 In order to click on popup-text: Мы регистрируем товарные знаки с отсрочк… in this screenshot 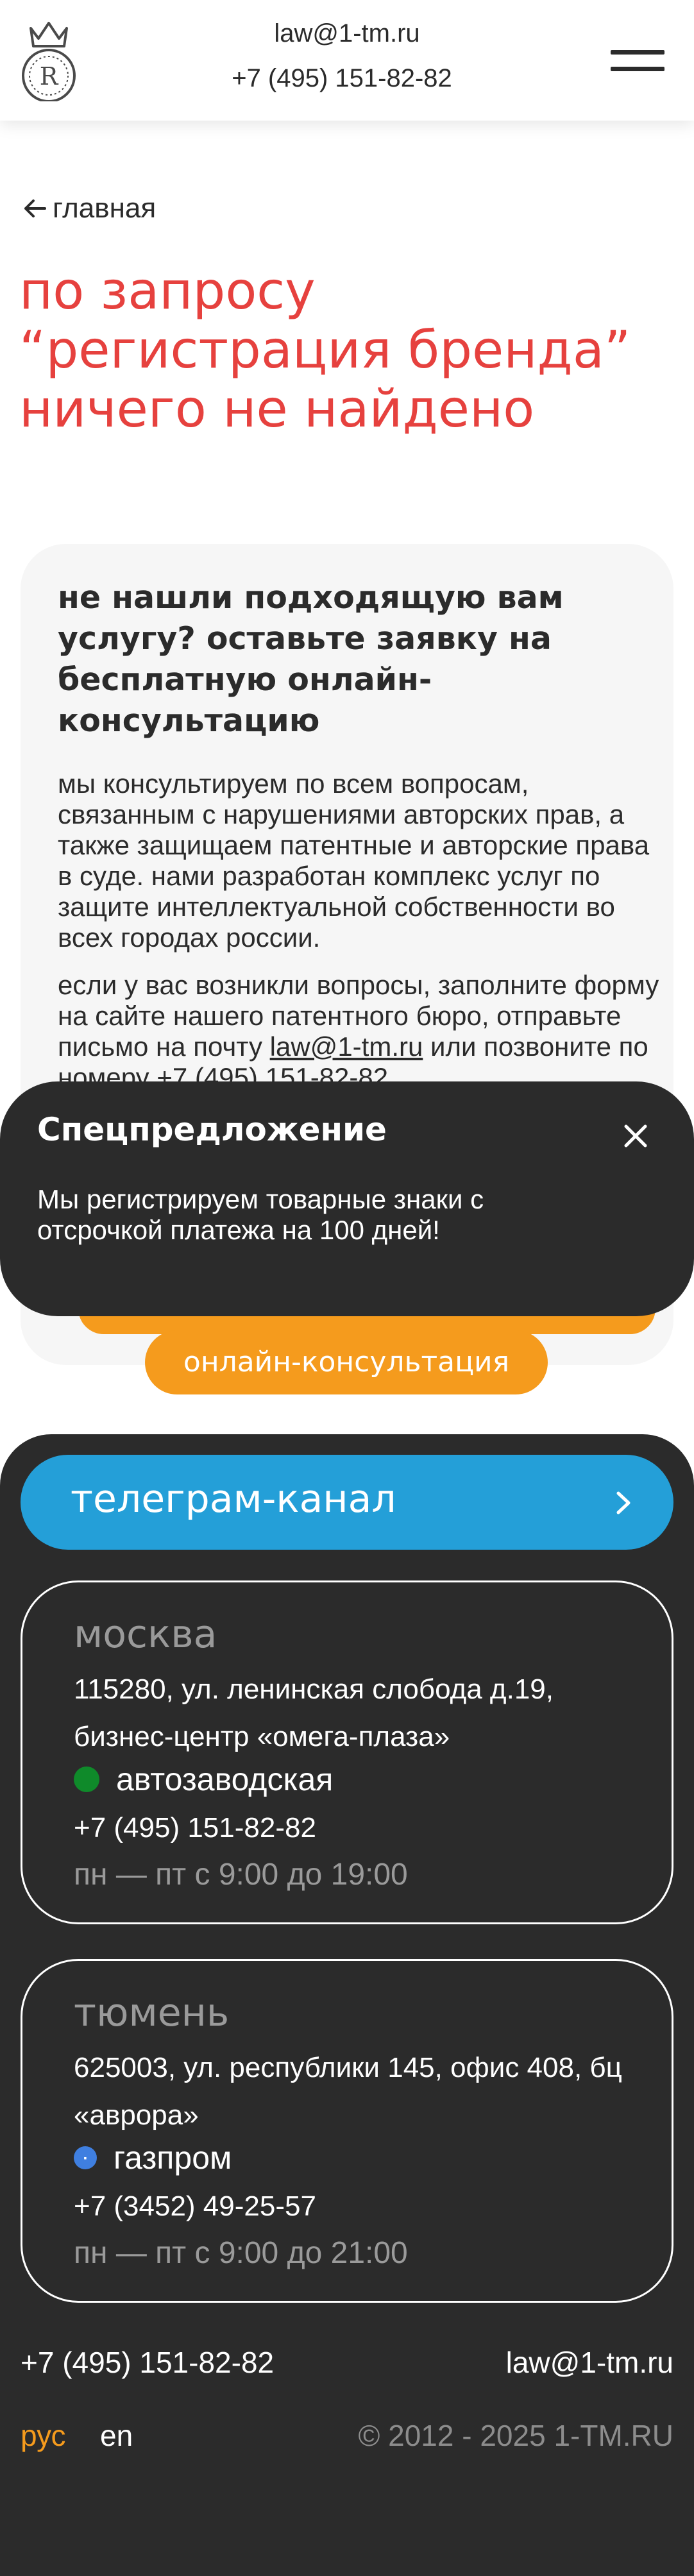, I will do `click(260, 1214)`.